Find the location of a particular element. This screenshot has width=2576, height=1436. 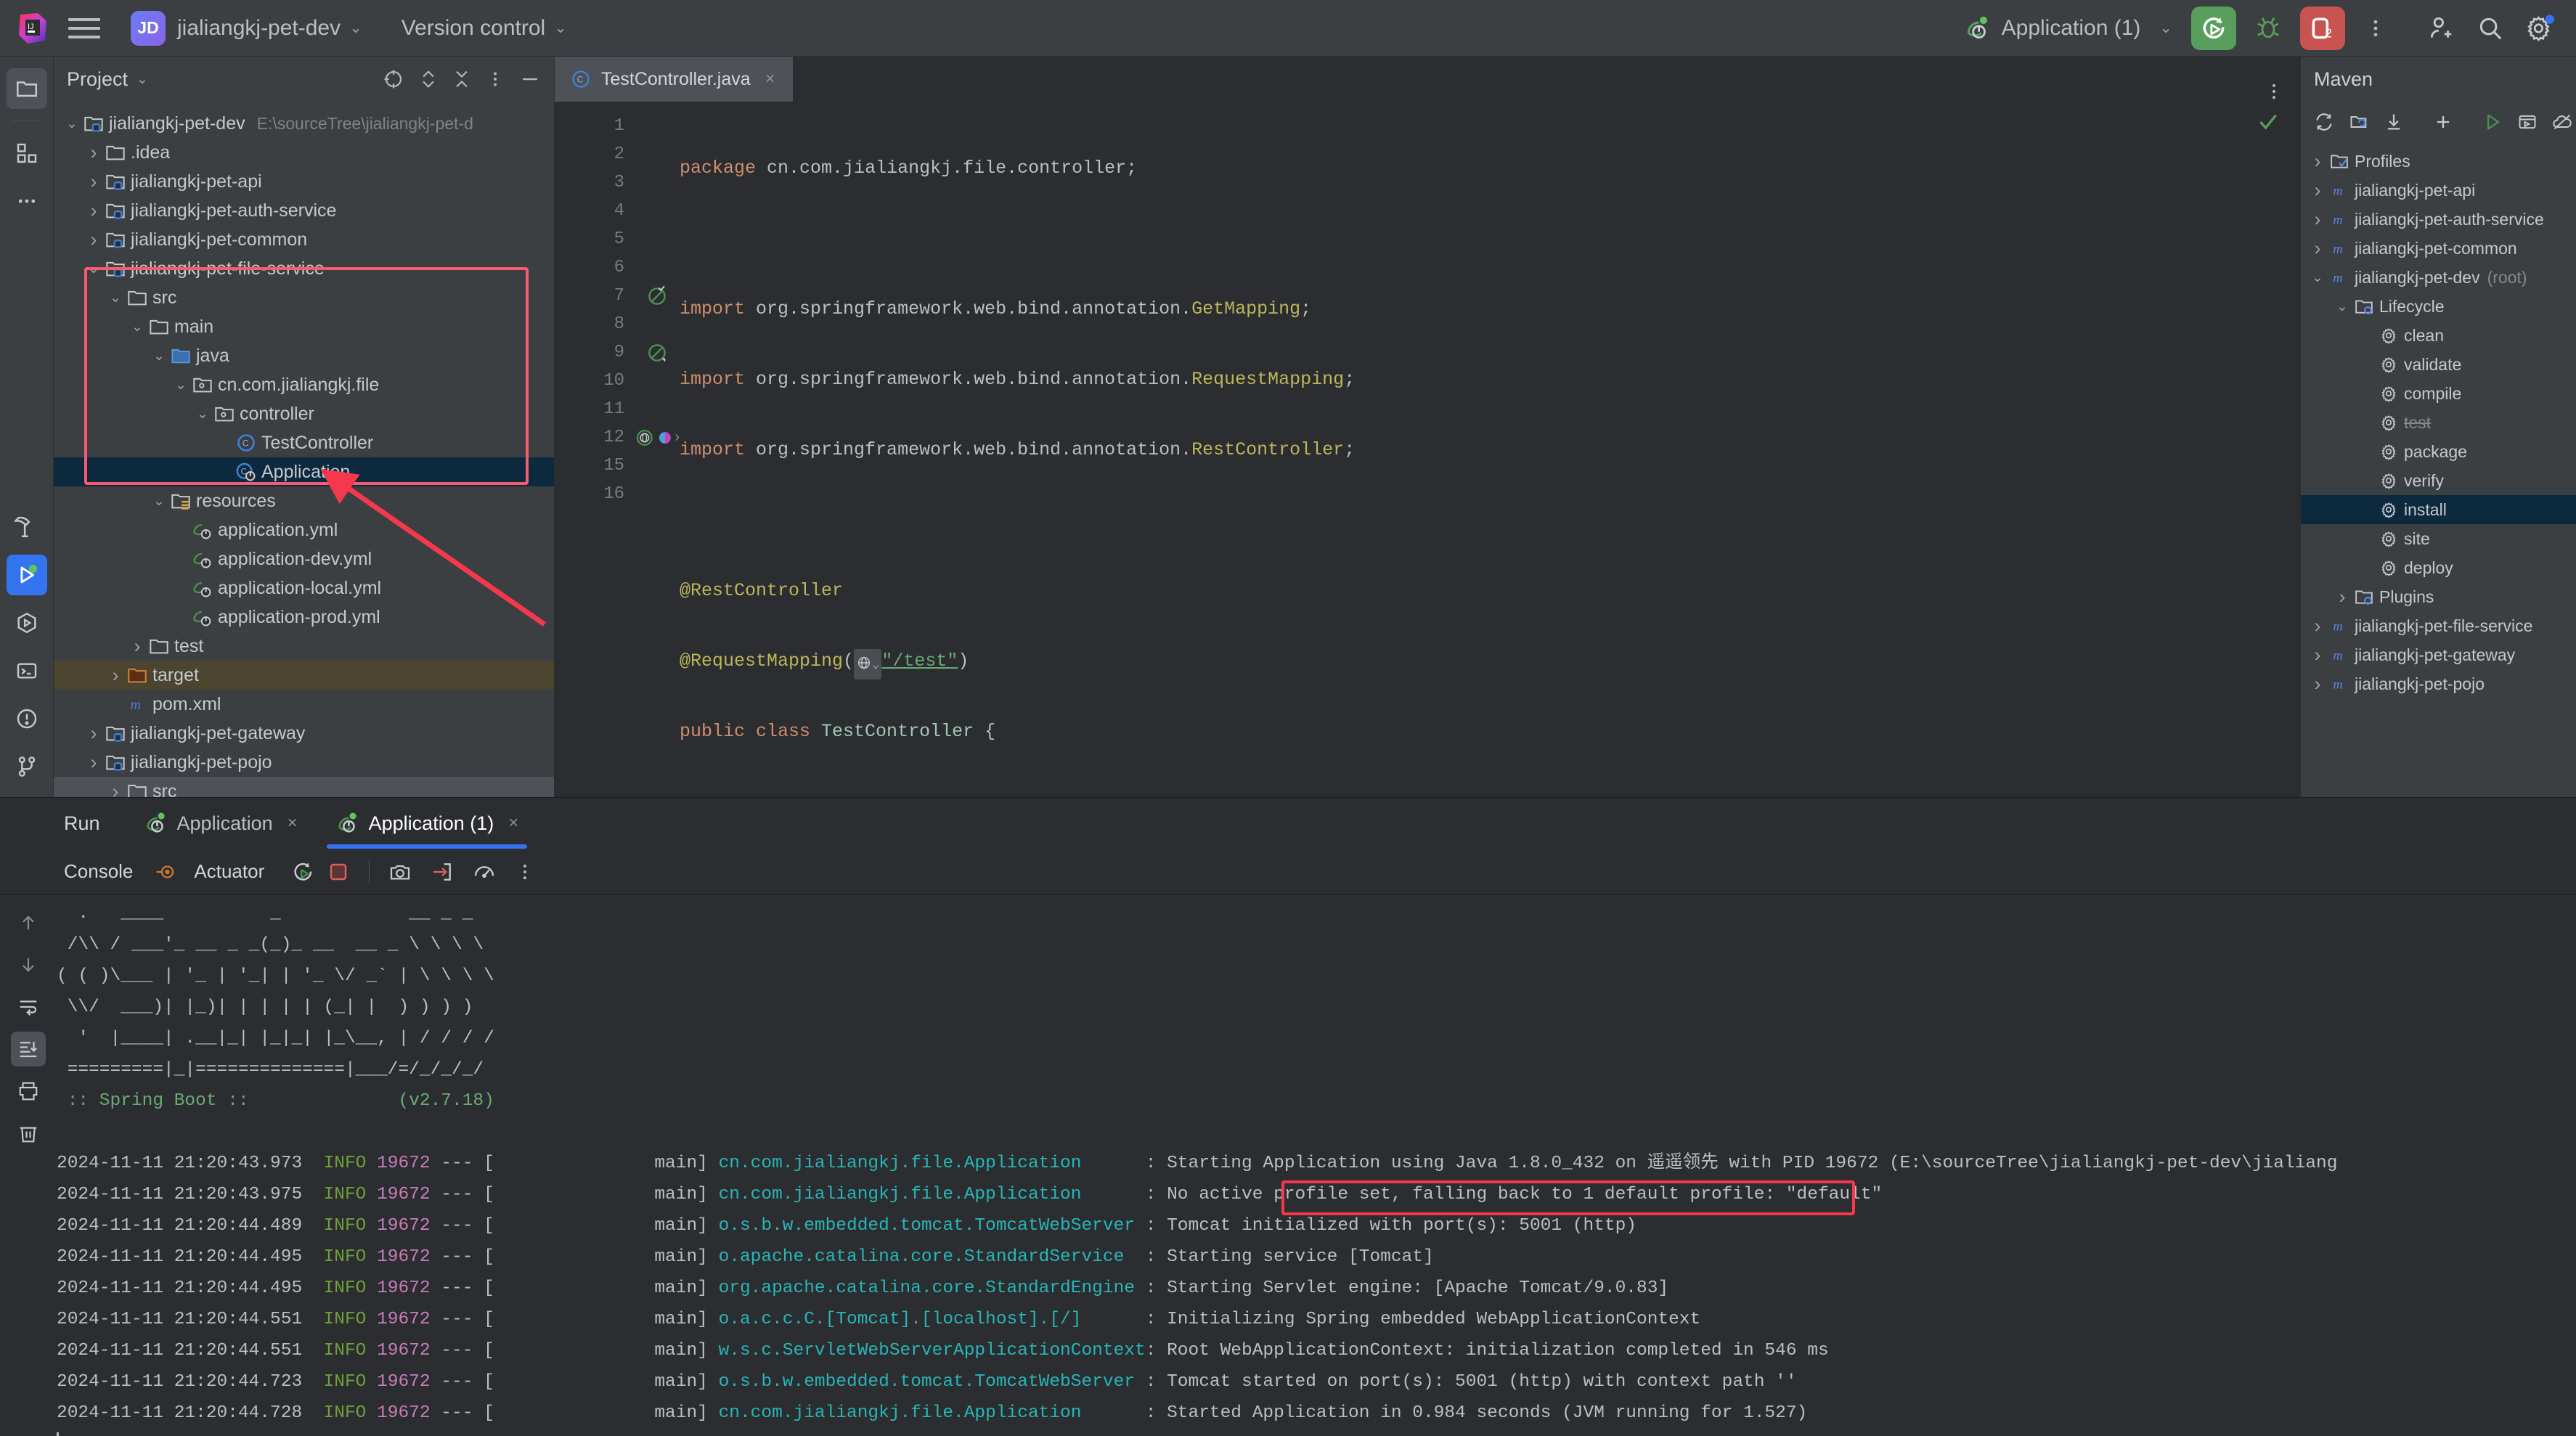

options-icon is located at coordinates (495, 79).